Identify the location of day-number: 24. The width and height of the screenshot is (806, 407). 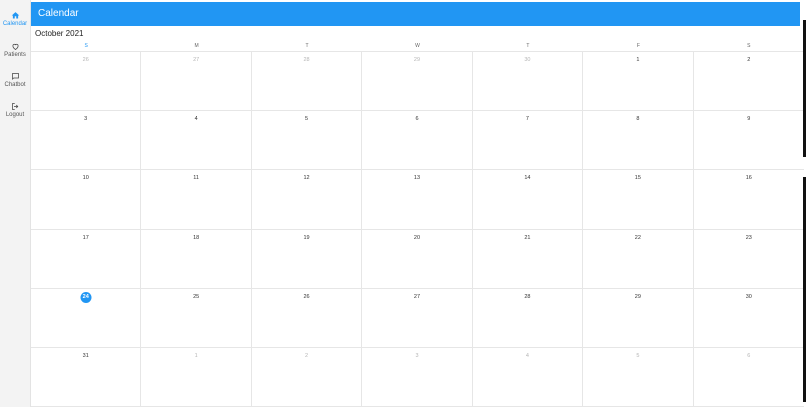
(86, 297).